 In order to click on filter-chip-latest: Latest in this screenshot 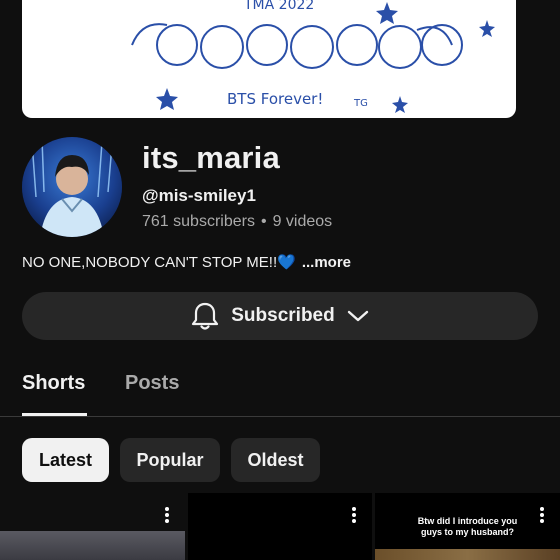, I will do `click(65, 460)`.